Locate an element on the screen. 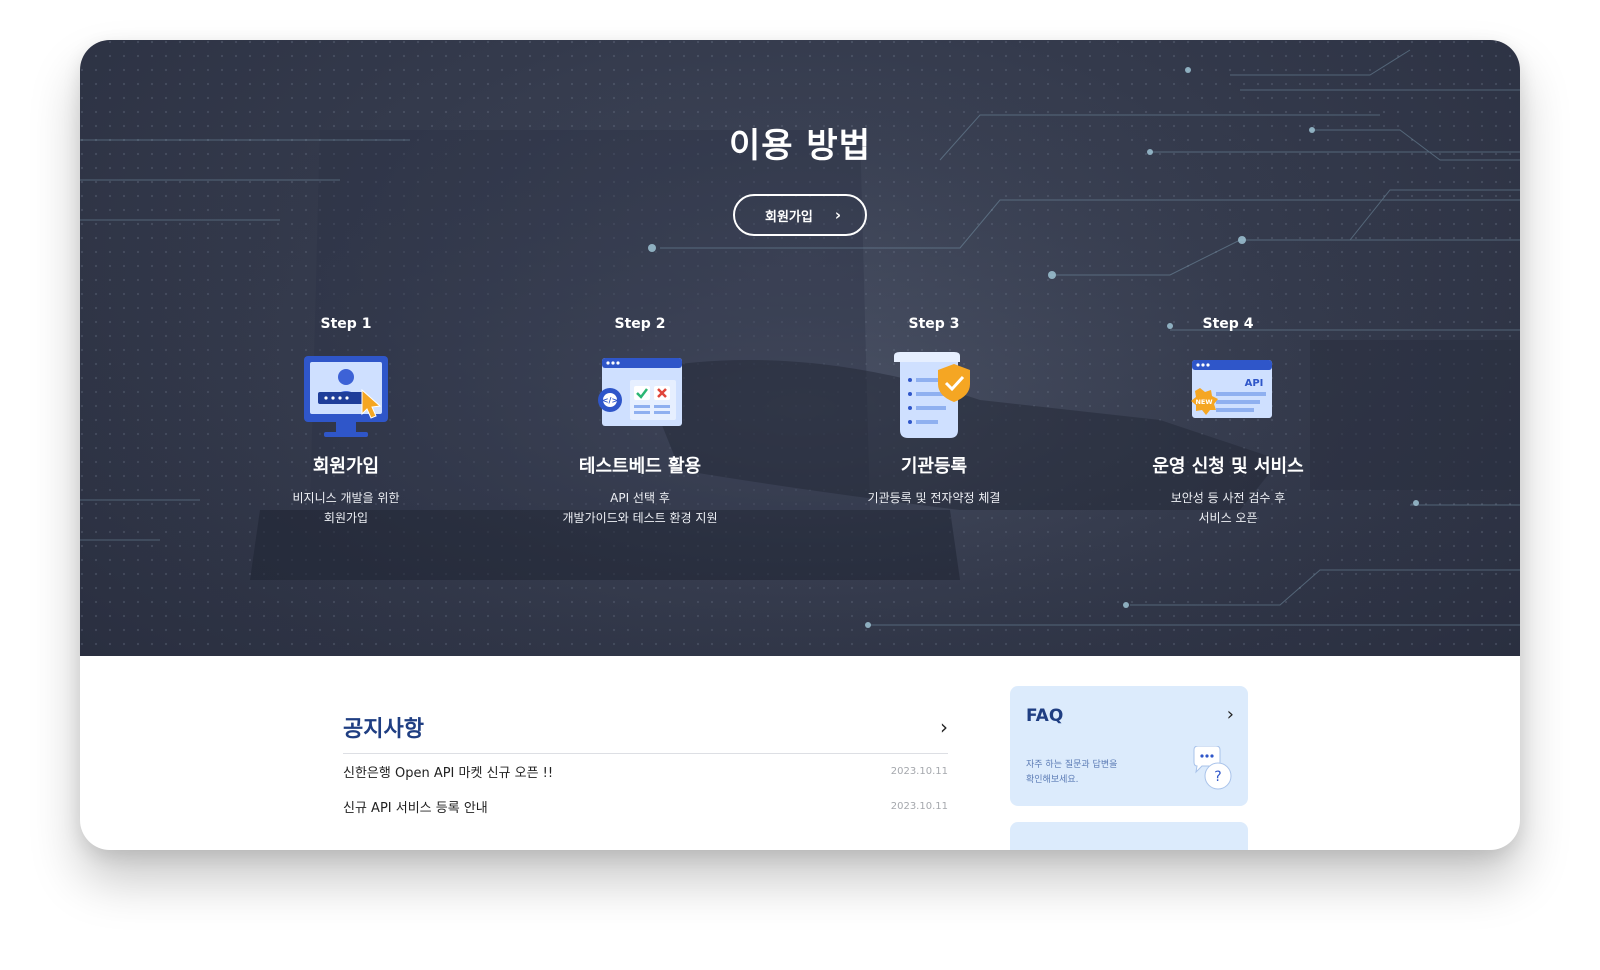 This screenshot has width=1600, height=970. step-label: Step 2 is located at coordinates (640, 324).